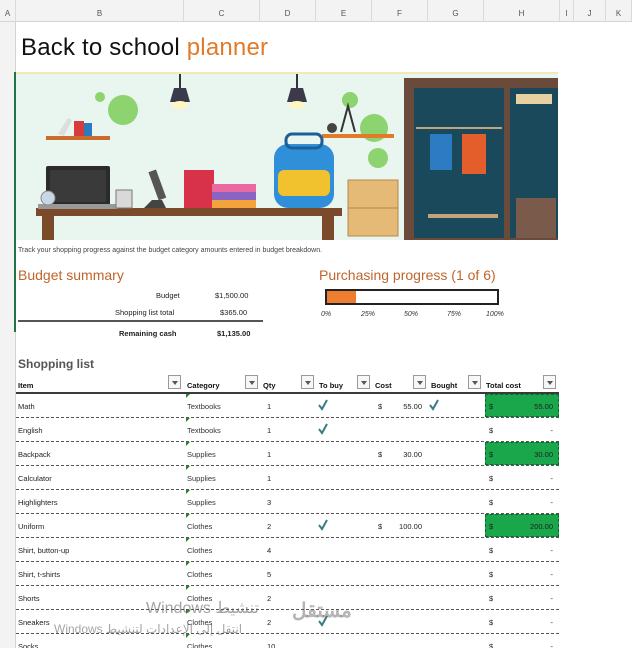 Image resolution: width=632 pixels, height=648 pixels. What do you see at coordinates (251, 382) in the screenshot?
I see `filter-category-button` at bounding box center [251, 382].